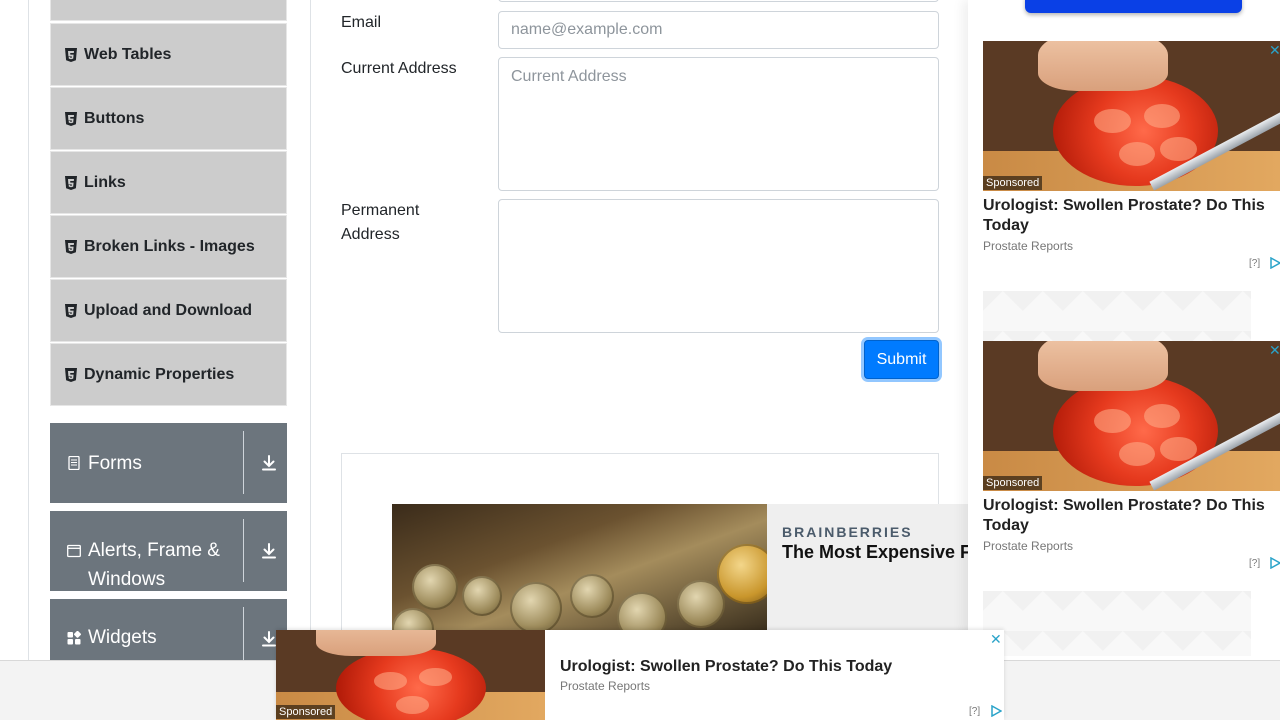 The height and width of the screenshot is (720, 1280). What do you see at coordinates (877, 552) in the screenshot?
I see `ad-title: The Most Expensive F` at bounding box center [877, 552].